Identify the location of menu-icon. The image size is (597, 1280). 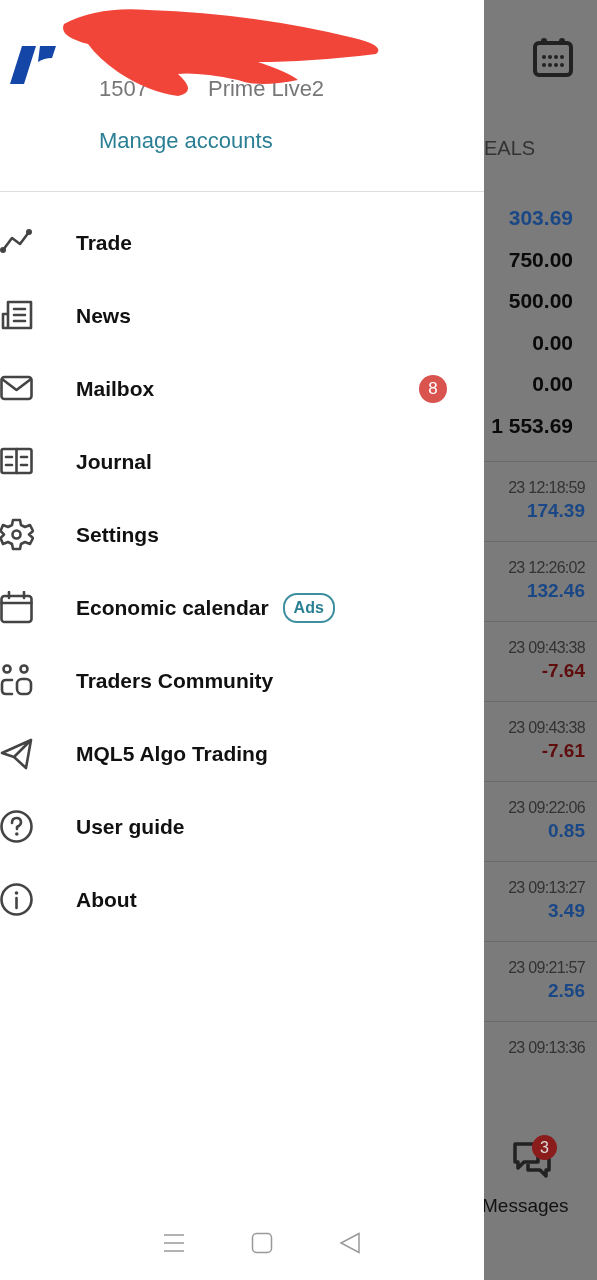
(174, 1242).